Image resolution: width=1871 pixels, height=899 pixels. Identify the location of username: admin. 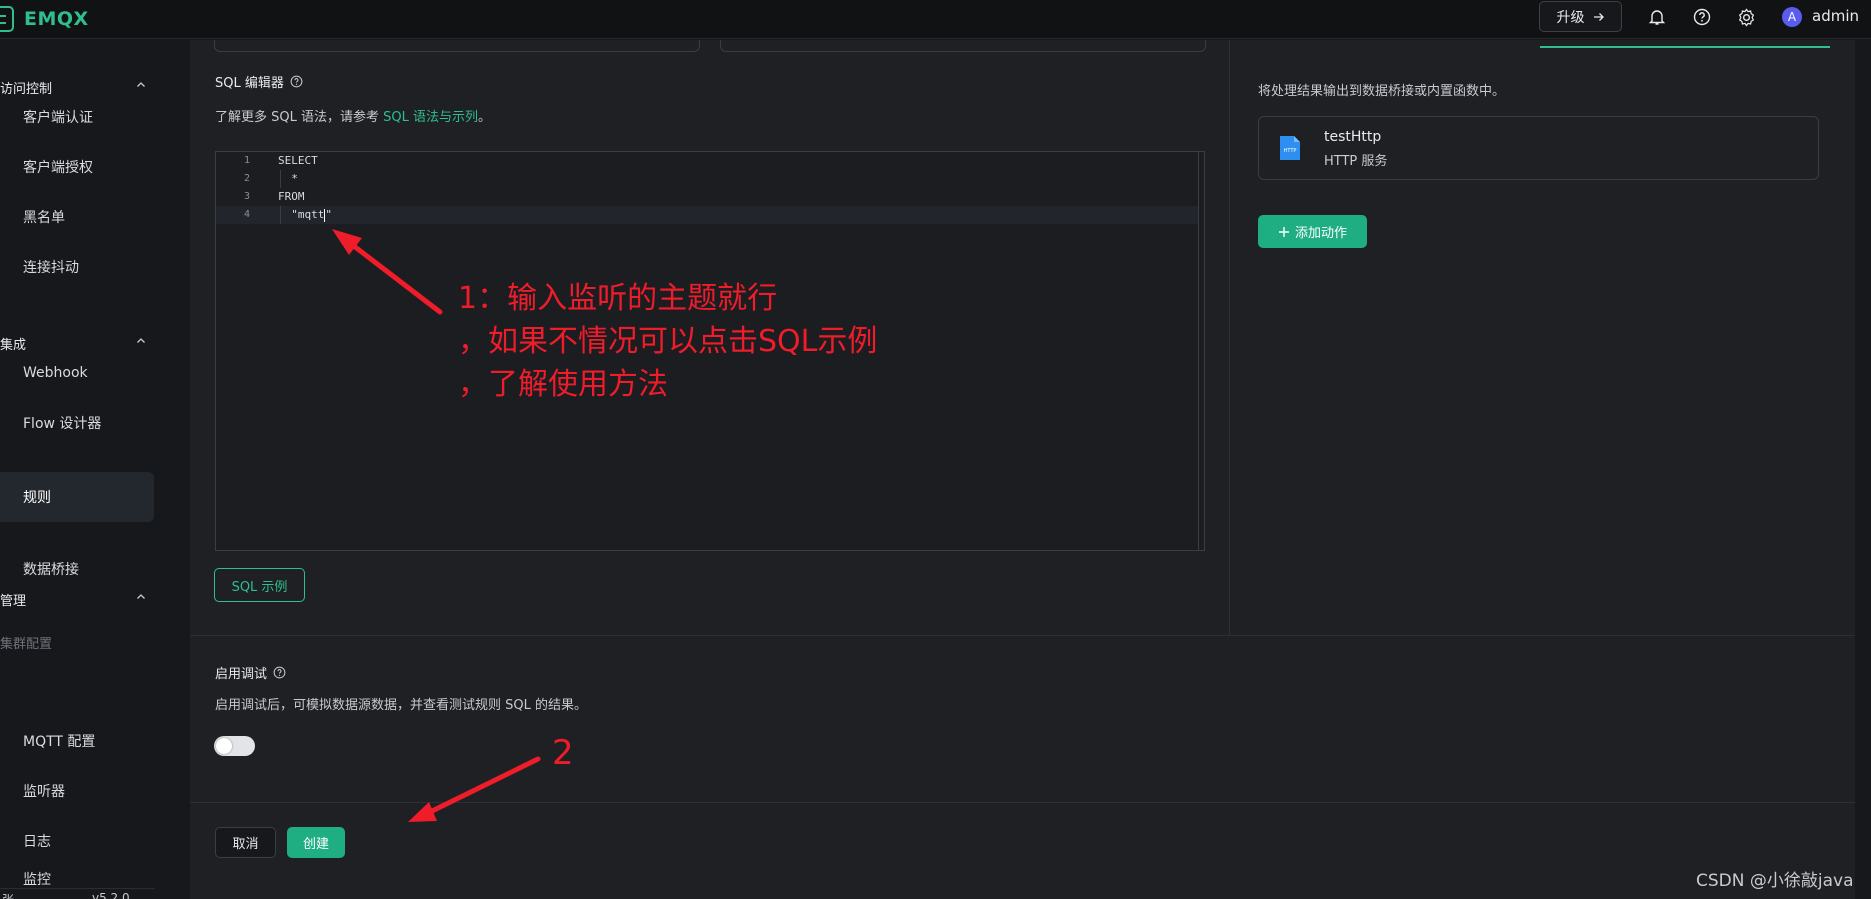
(1835, 16).